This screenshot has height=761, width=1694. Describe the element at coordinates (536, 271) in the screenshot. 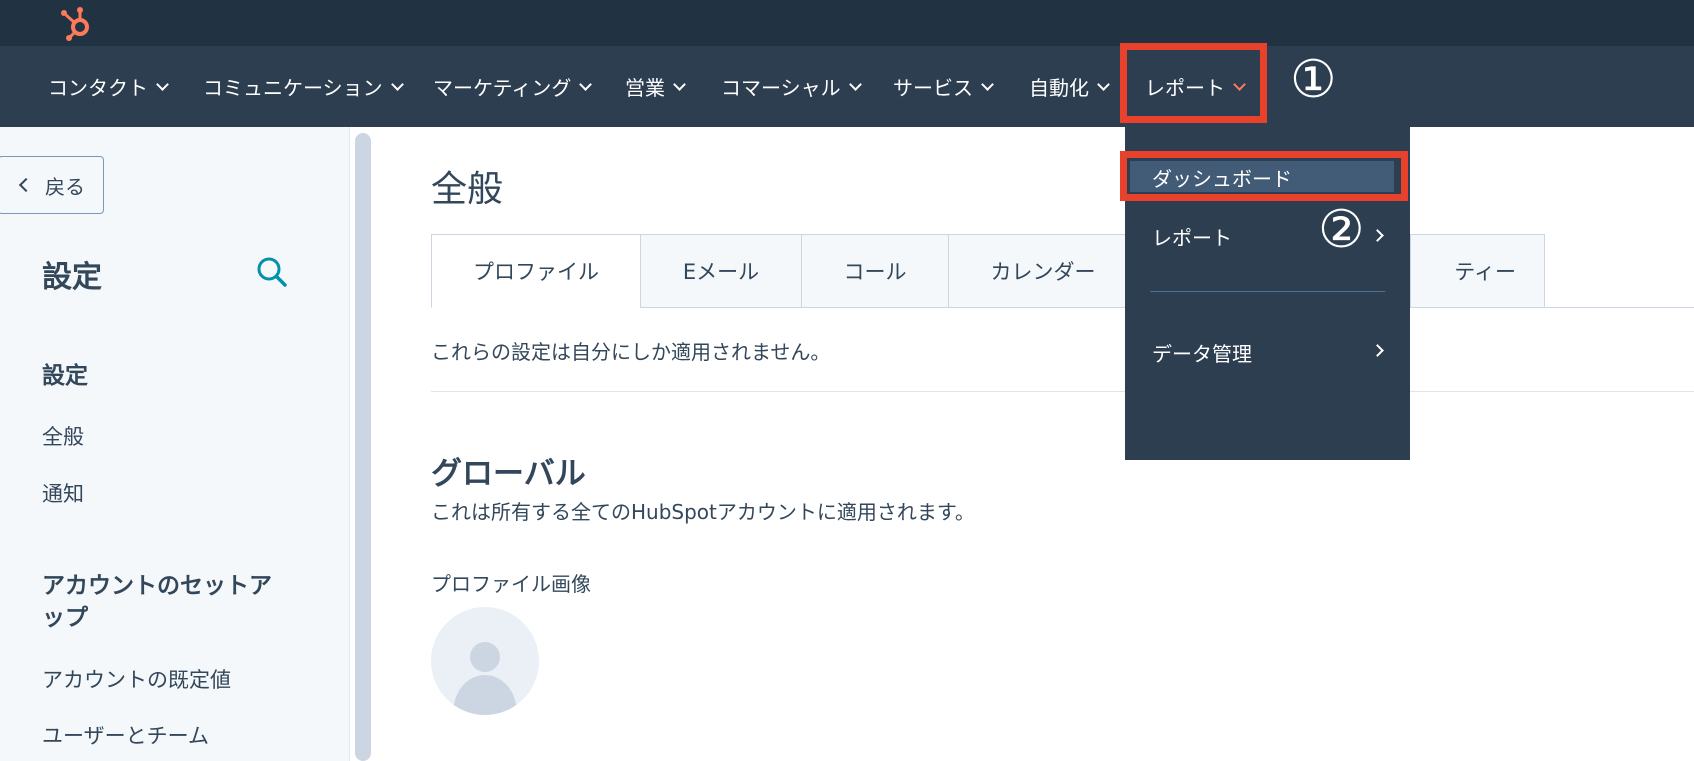

I see `tab-profile: プロファイル` at that location.